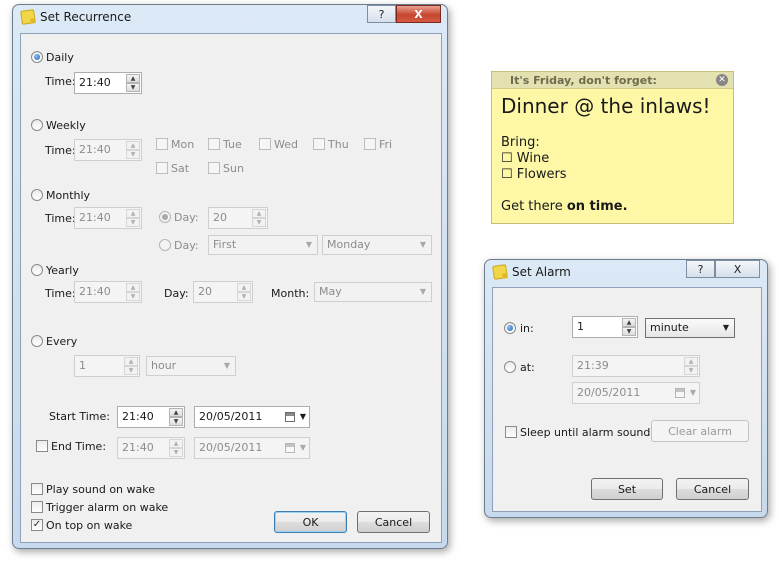 This screenshot has height=563, width=779. I want to click on monthly-weekday-radio, so click(165, 245).